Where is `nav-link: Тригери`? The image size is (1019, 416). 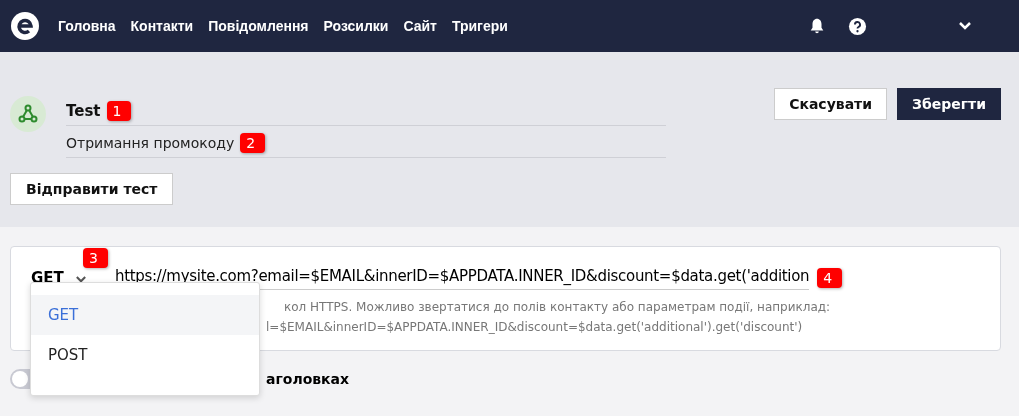
nav-link: Тригери is located at coordinates (479, 26).